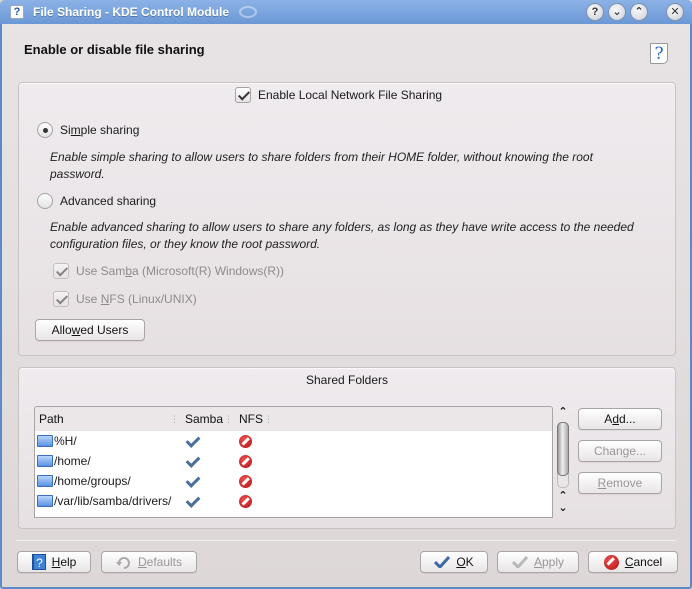 The height and width of the screenshot is (589, 692). I want to click on enable-sharing-checkbox-row: Enable Local Network File Sharing, so click(338, 95).